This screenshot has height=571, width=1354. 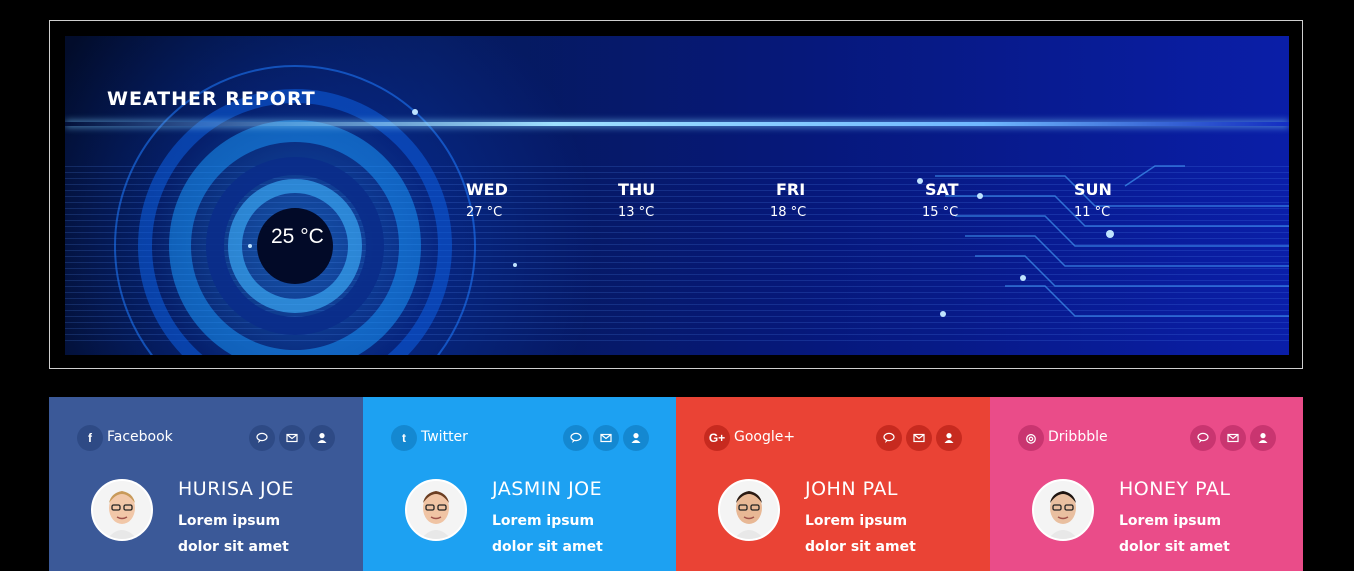 What do you see at coordinates (764, 437) in the screenshot?
I see `network-label: Google+` at bounding box center [764, 437].